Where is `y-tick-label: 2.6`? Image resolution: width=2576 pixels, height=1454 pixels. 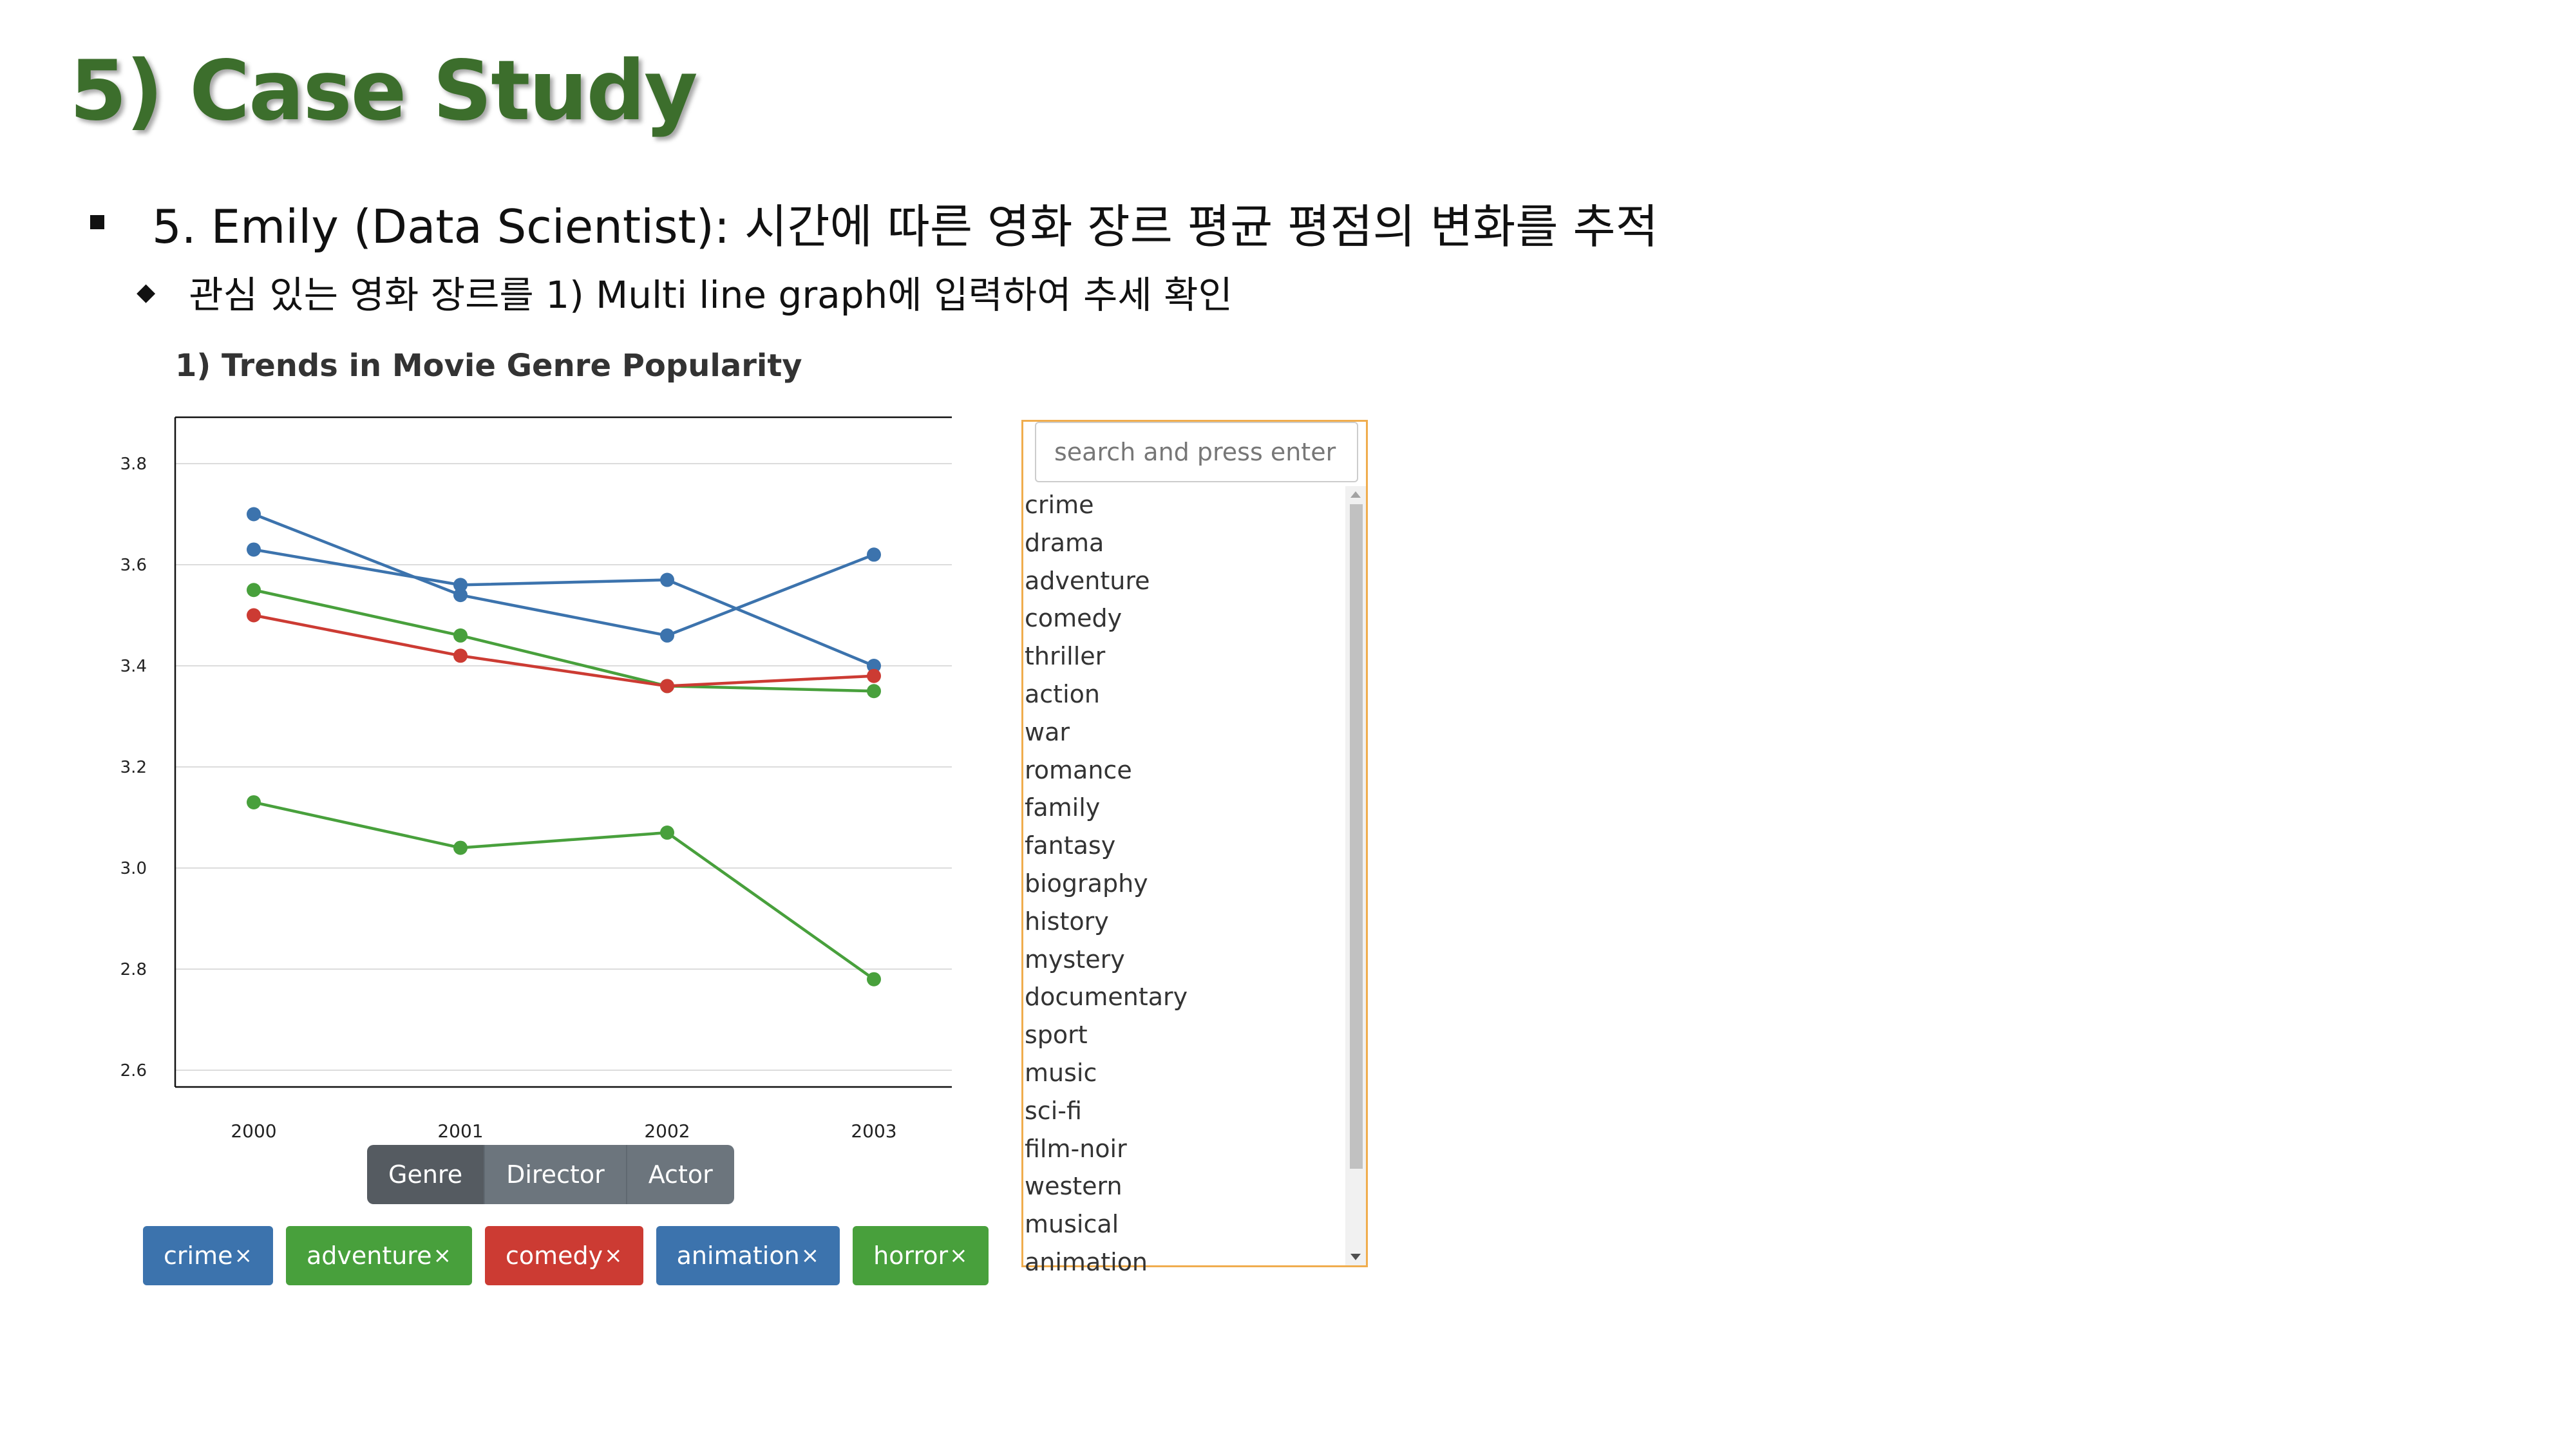
y-tick-label: 2.6 is located at coordinates (133, 1071).